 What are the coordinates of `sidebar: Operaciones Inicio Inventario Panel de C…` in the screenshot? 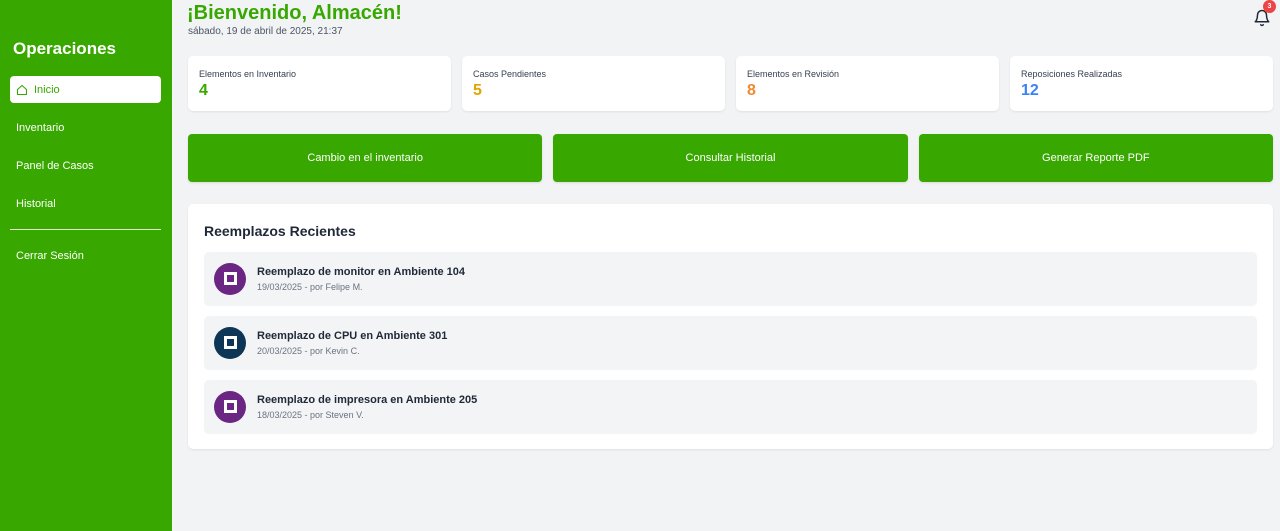 It's located at (86, 265).